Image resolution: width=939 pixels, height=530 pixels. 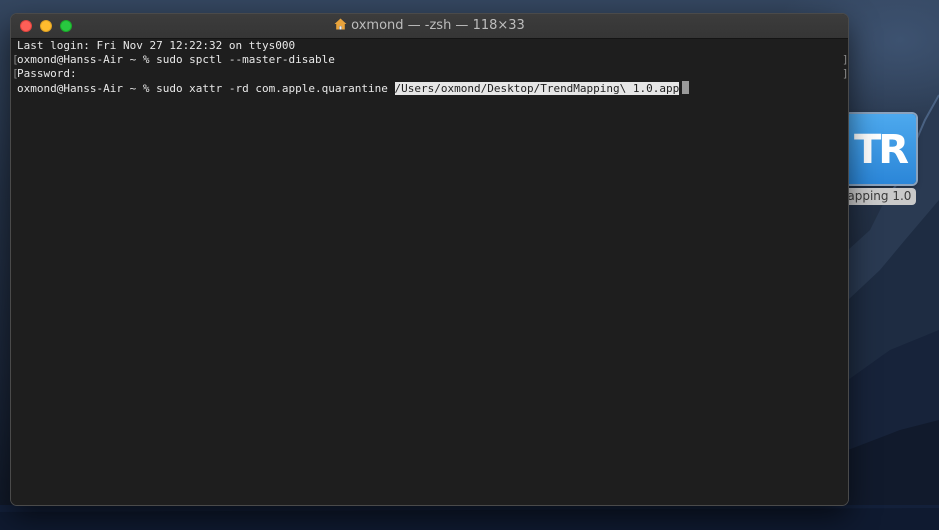 I want to click on window-title-text: oxmond — -zsh — 118×33, so click(x=438, y=25).